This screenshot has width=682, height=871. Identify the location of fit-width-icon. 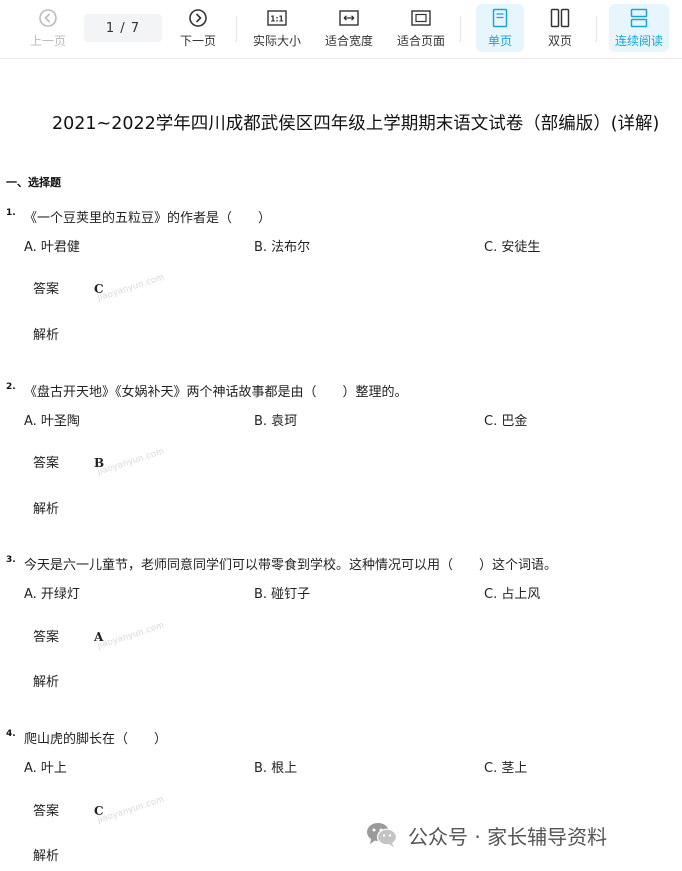
(349, 18).